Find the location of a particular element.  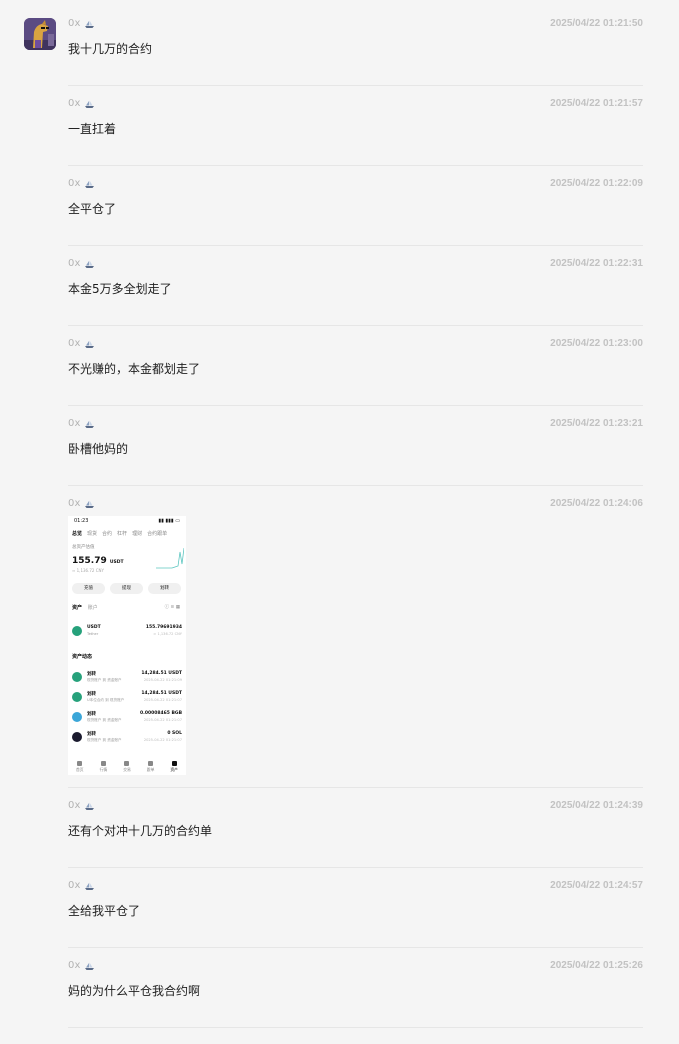

message-timestamp: 2025/04/22 01:24:39 is located at coordinates (596, 805).